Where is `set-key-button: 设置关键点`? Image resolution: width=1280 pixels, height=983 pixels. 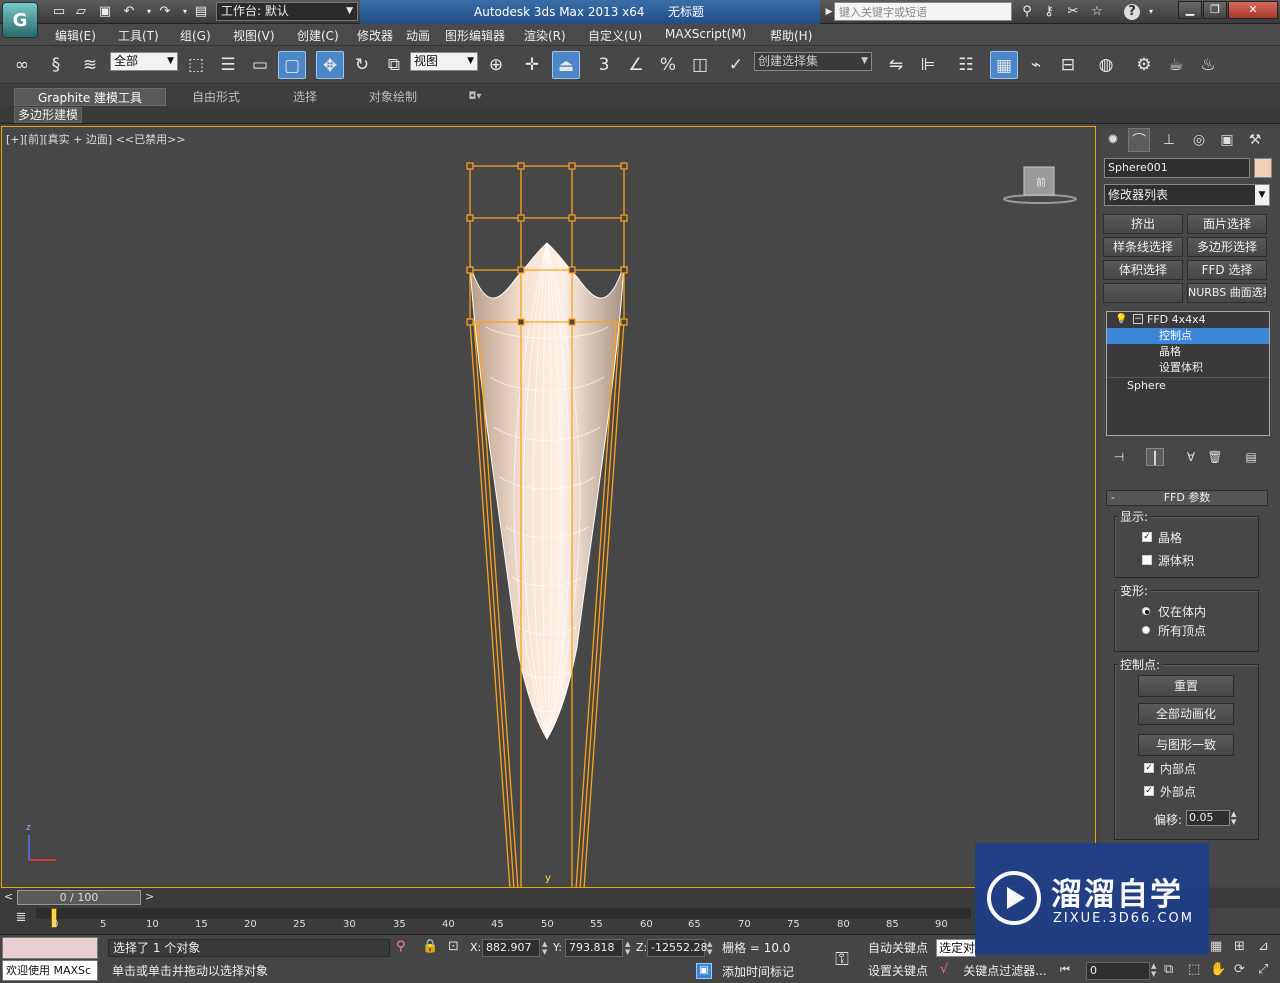
set-key-button: 设置关键点 is located at coordinates (898, 971).